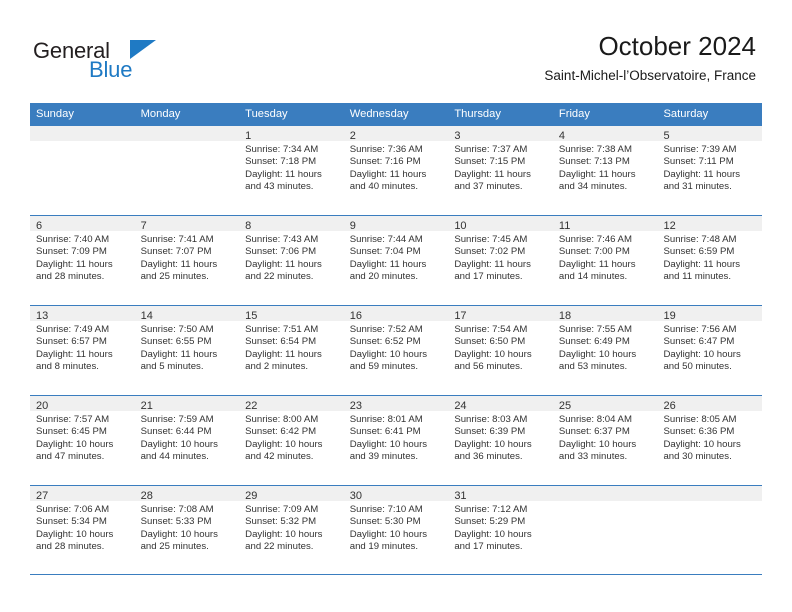 This screenshot has height=612, width=792. Describe the element at coordinates (176, 522) in the screenshot. I see `day-info-line: Sunset: 5:33 PM` at that location.